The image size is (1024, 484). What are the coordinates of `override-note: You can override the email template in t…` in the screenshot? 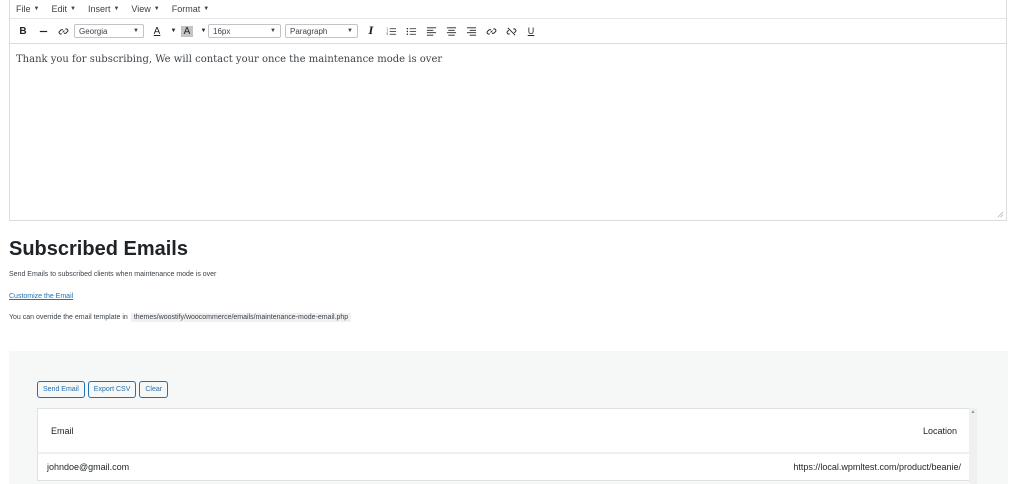 It's located at (180, 317).